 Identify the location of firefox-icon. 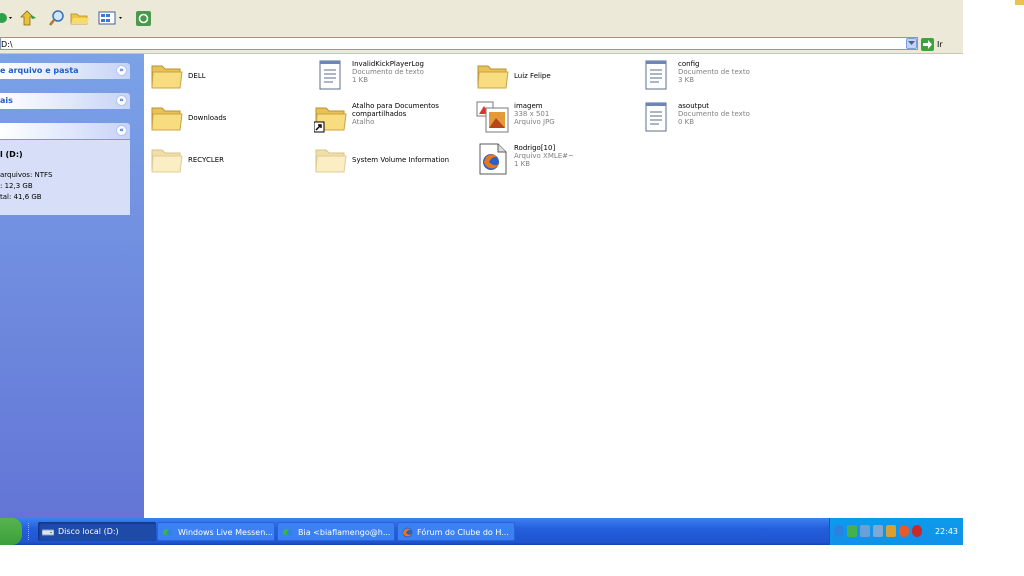
(407, 532).